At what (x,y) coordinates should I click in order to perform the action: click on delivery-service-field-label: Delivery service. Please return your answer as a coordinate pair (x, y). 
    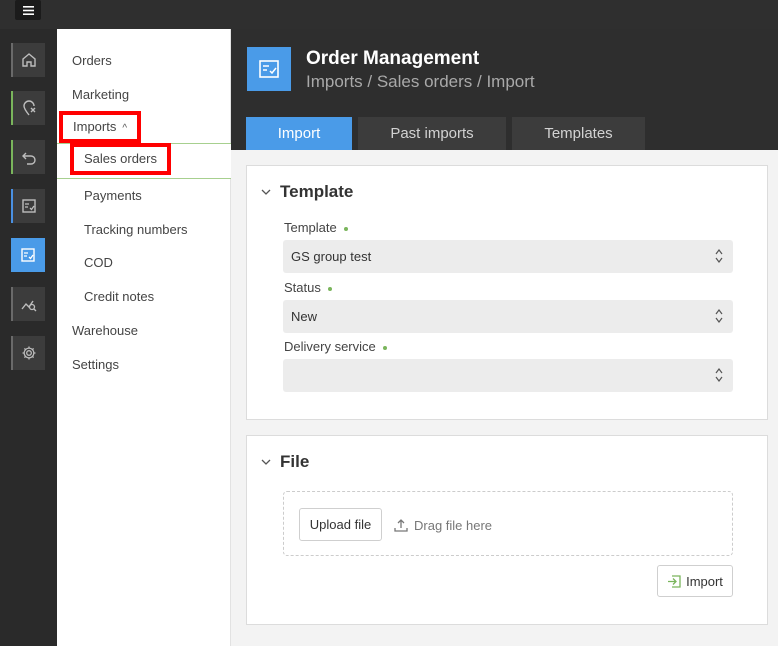
    Looking at the image, I should click on (335, 346).